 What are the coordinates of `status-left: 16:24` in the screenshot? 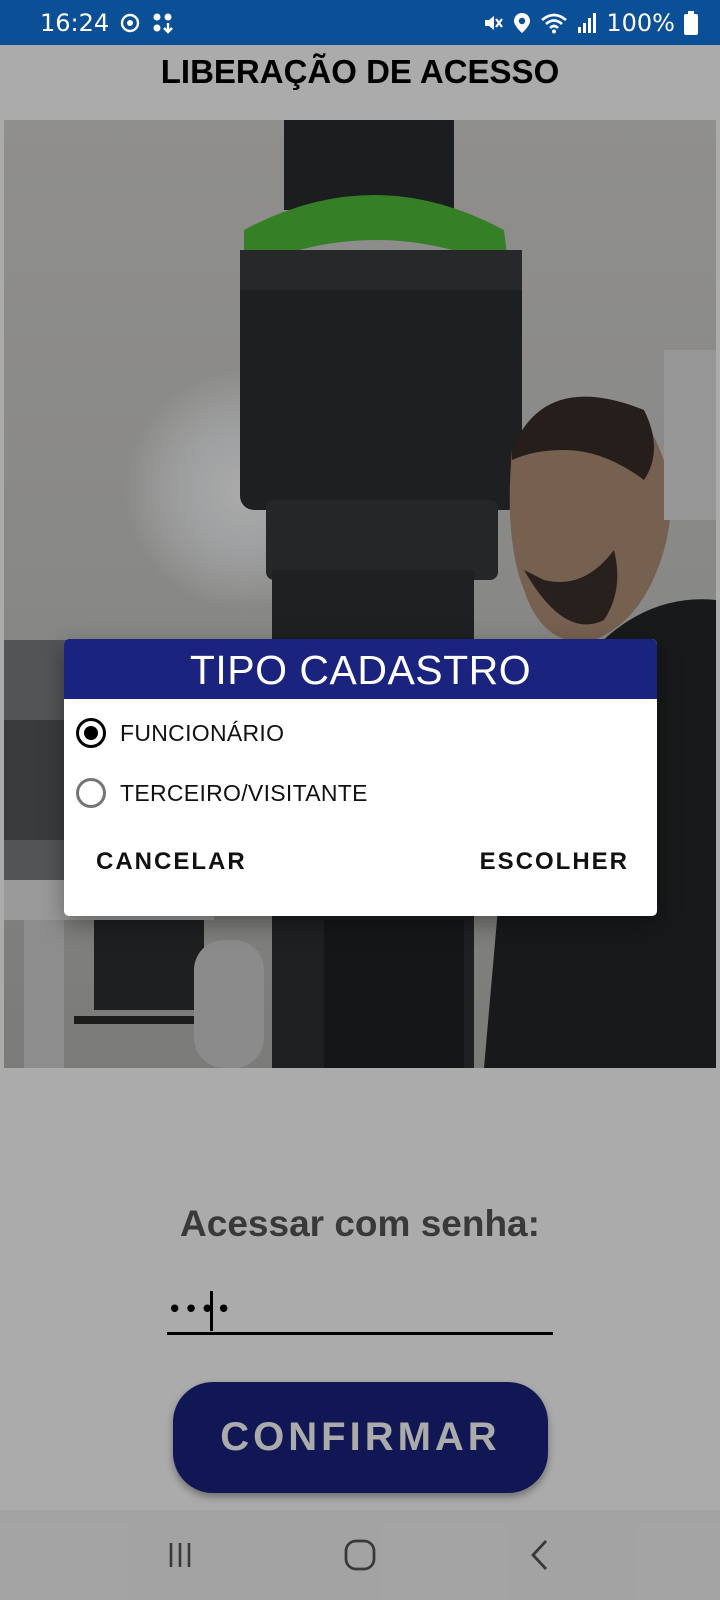 It's located at (107, 23).